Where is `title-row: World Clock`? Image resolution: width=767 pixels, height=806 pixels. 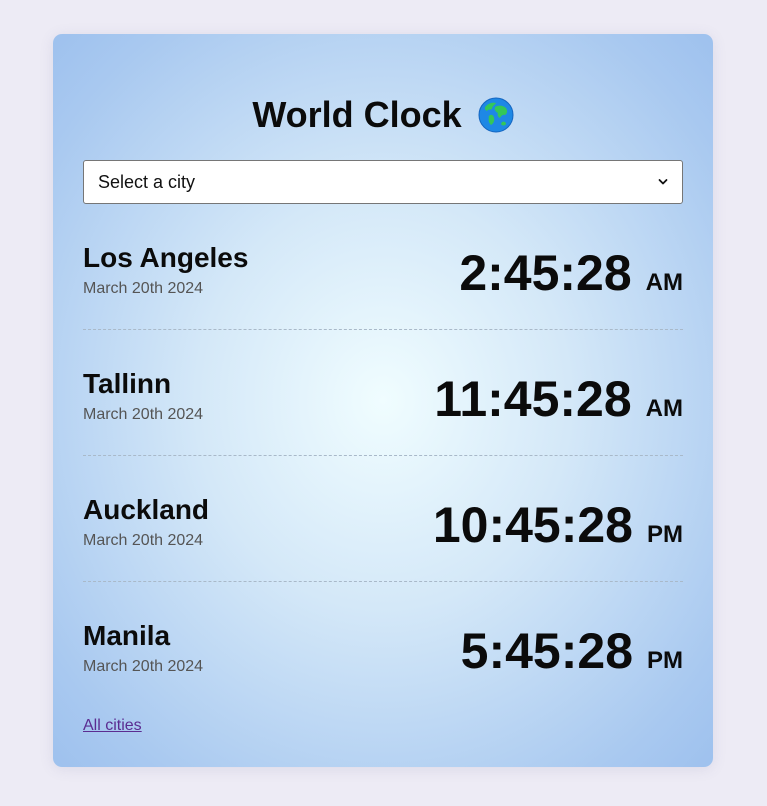
title-row: World Clock is located at coordinates (383, 115).